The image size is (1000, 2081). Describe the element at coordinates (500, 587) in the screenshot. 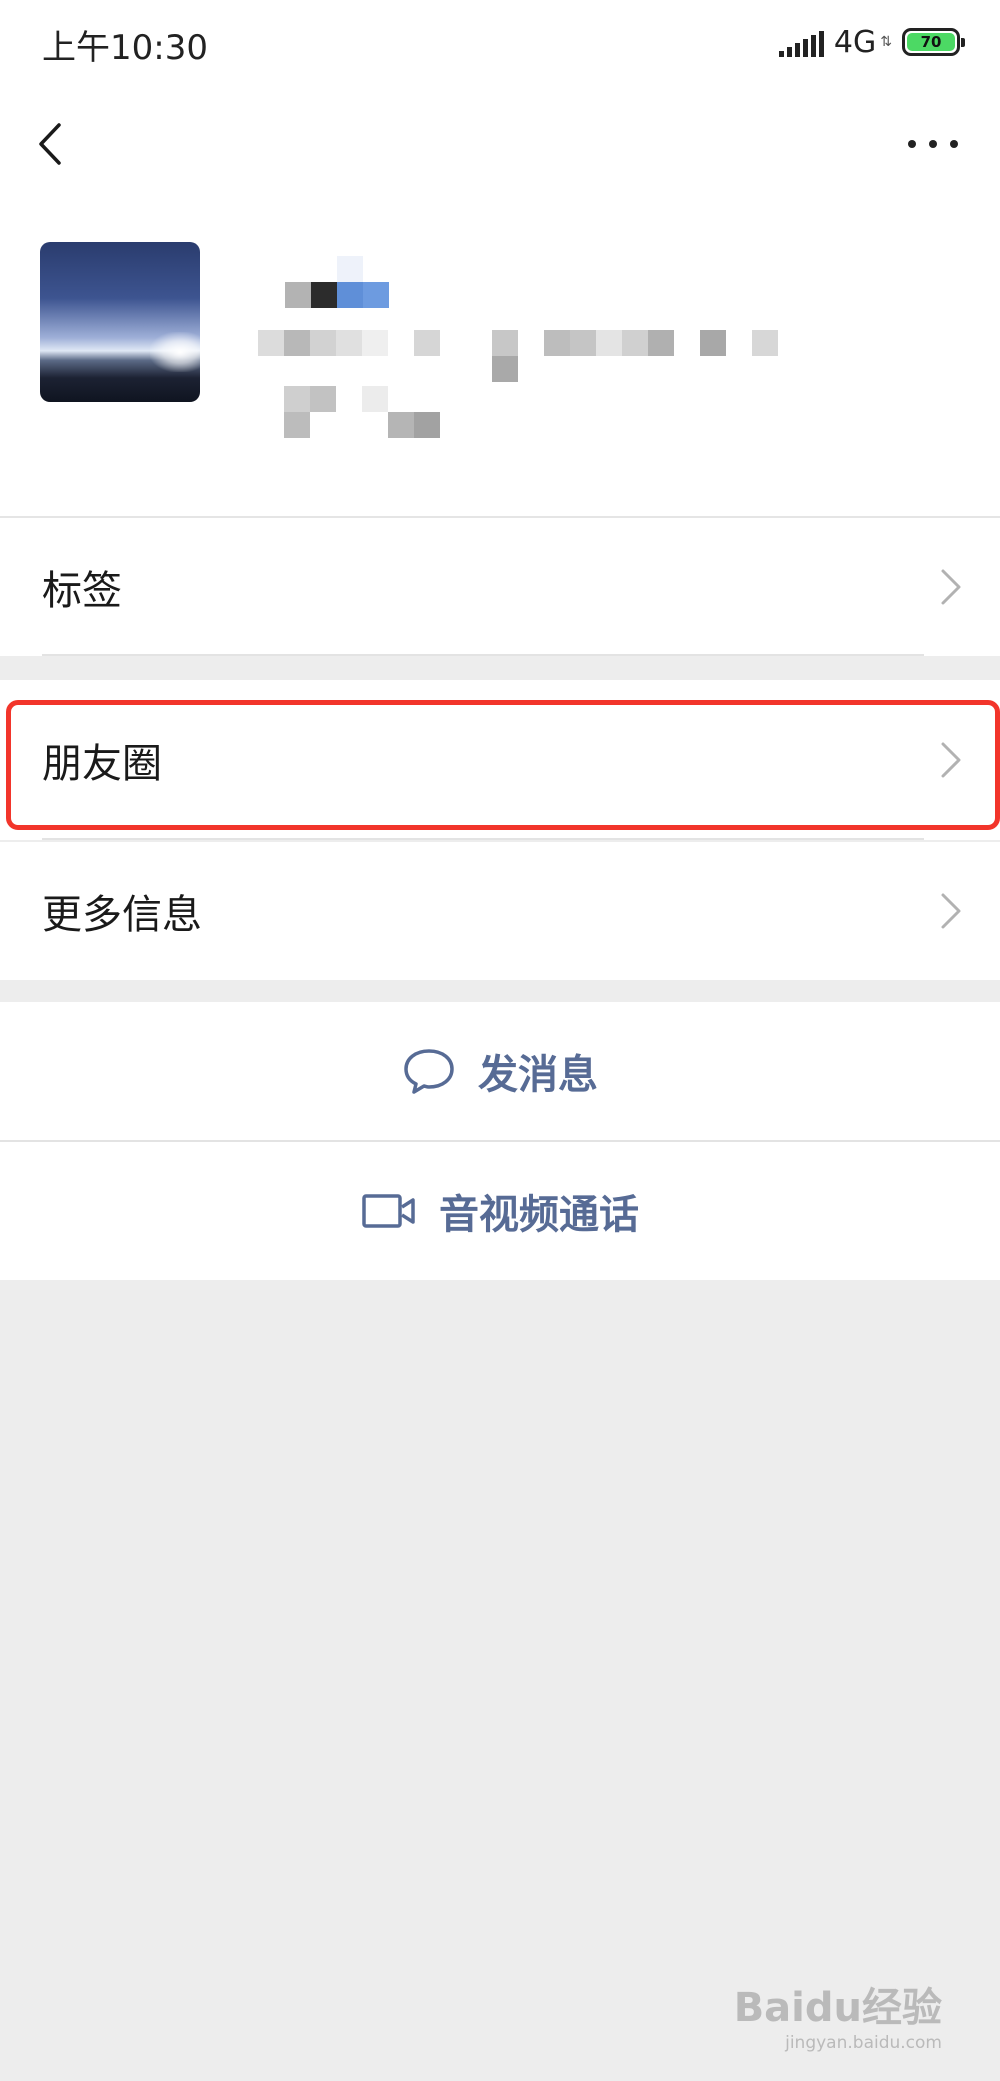

I see `tags-row: 标签` at that location.